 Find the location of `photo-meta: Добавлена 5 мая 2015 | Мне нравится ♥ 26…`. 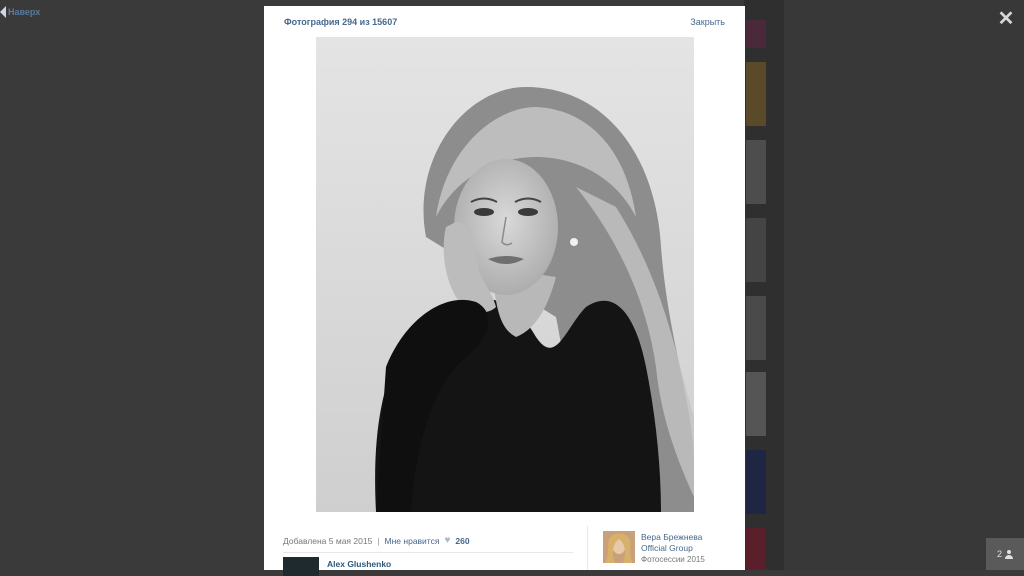

photo-meta: Добавлена 5 мая 2015 | Мне нравится ♥ 26… is located at coordinates (376, 540).